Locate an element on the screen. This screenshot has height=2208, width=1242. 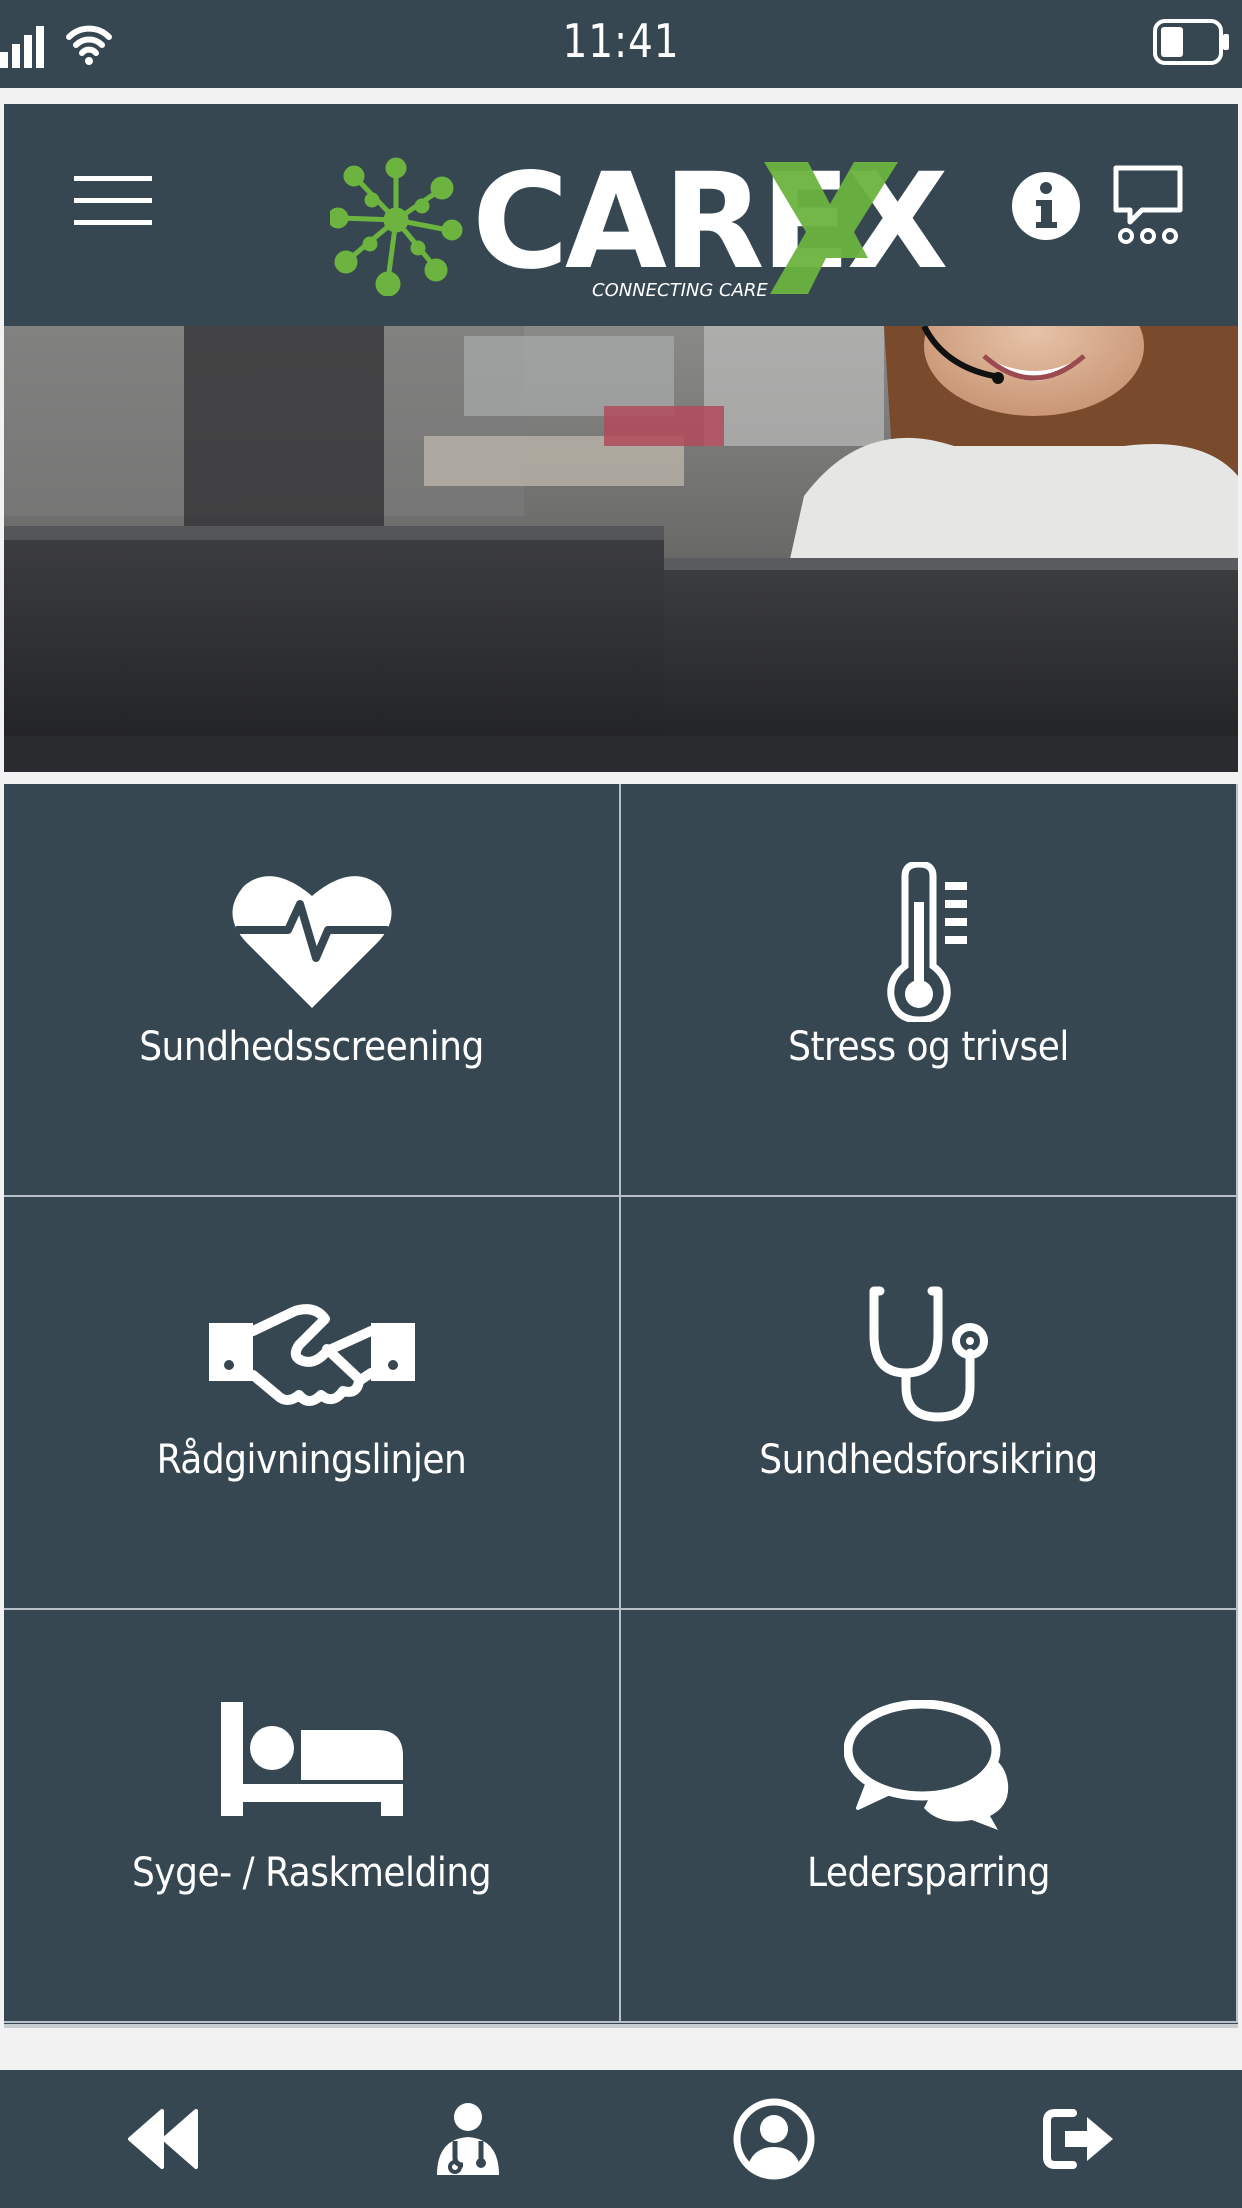
logo-x-accent is located at coordinates (831, 228).